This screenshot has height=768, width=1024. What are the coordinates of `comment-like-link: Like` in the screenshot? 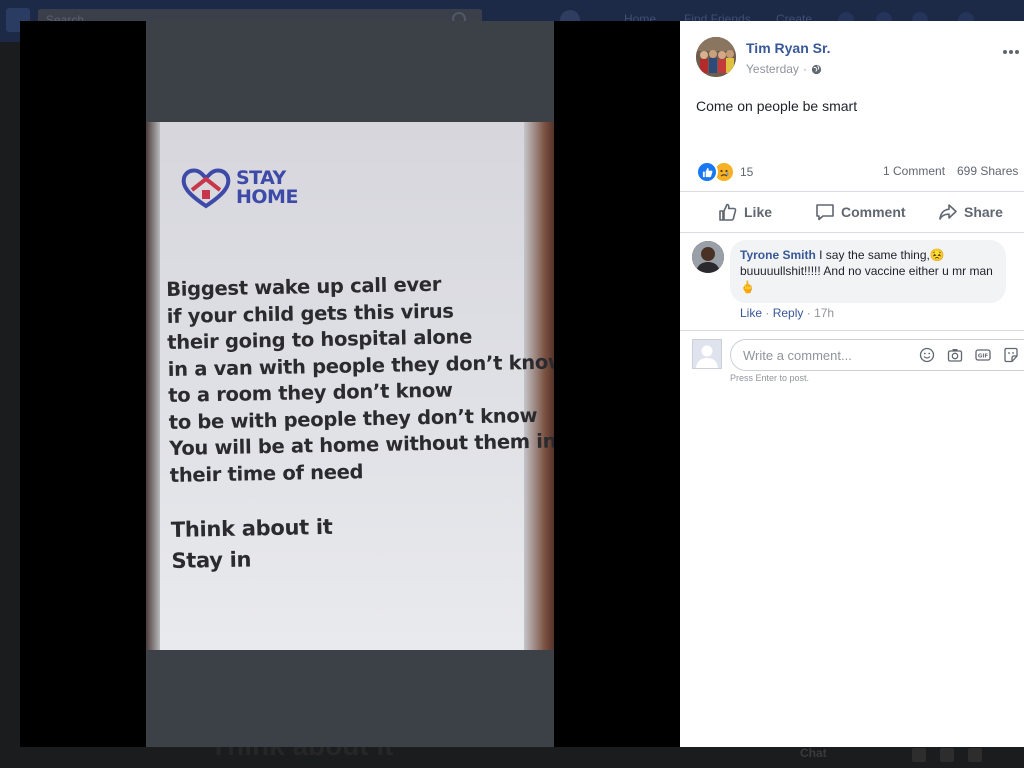 It's located at (751, 313).